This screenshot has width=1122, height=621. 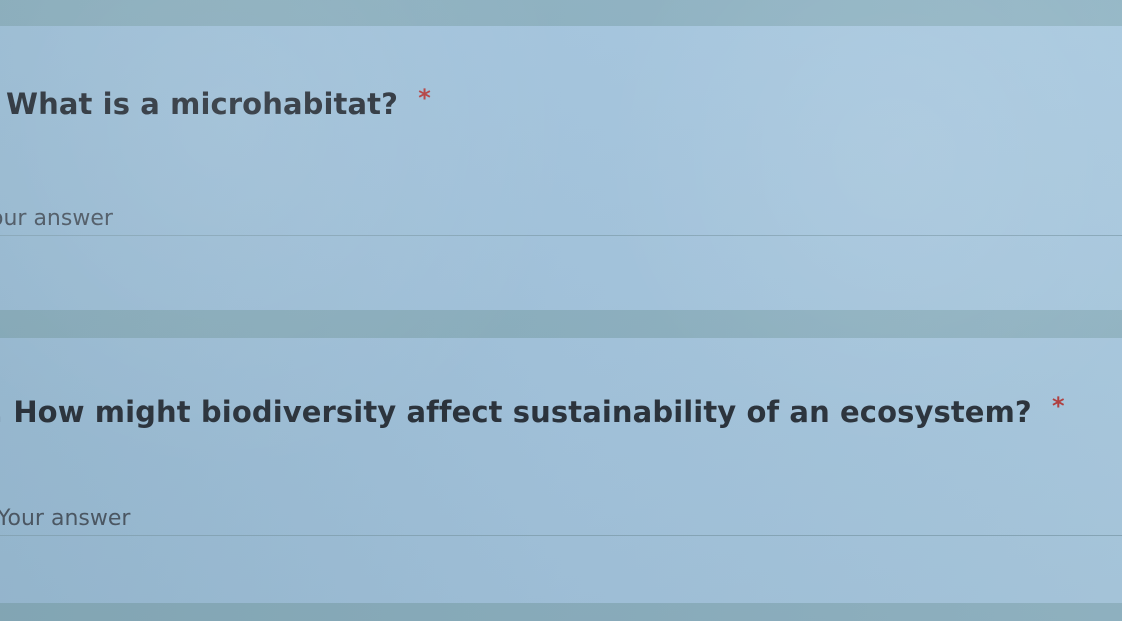 I want to click on required-mark-1: *, so click(x=424, y=98).